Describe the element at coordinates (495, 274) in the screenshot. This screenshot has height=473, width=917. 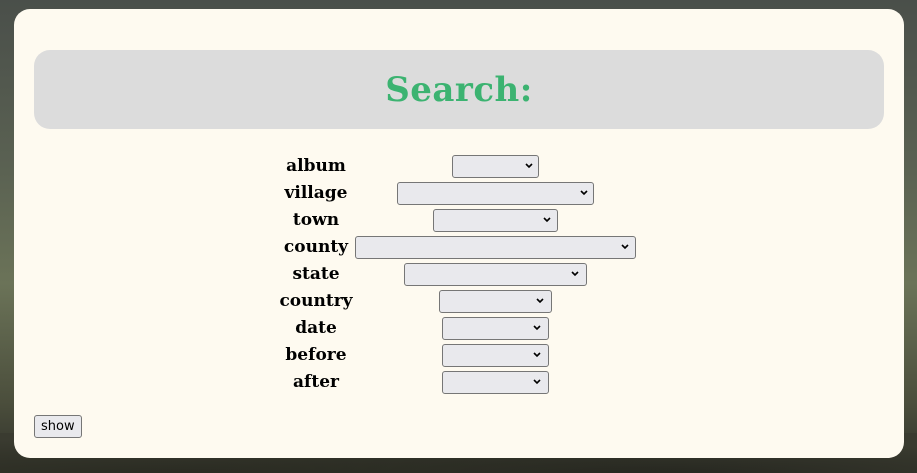
I see `state-select` at that location.